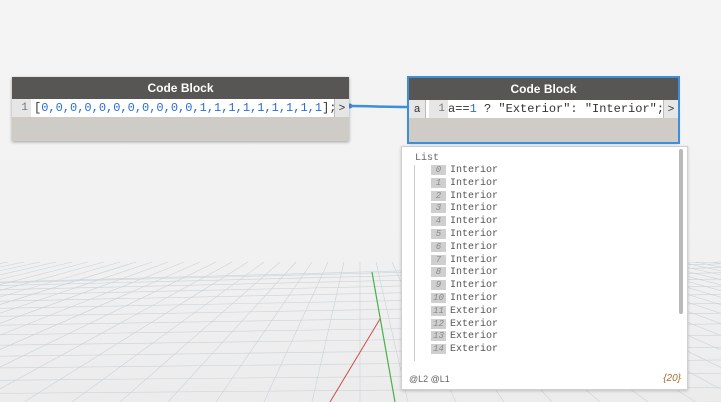 The image size is (721, 402). Describe the element at coordinates (543, 299) in the screenshot. I see `list-item: 10 Interior` at that location.